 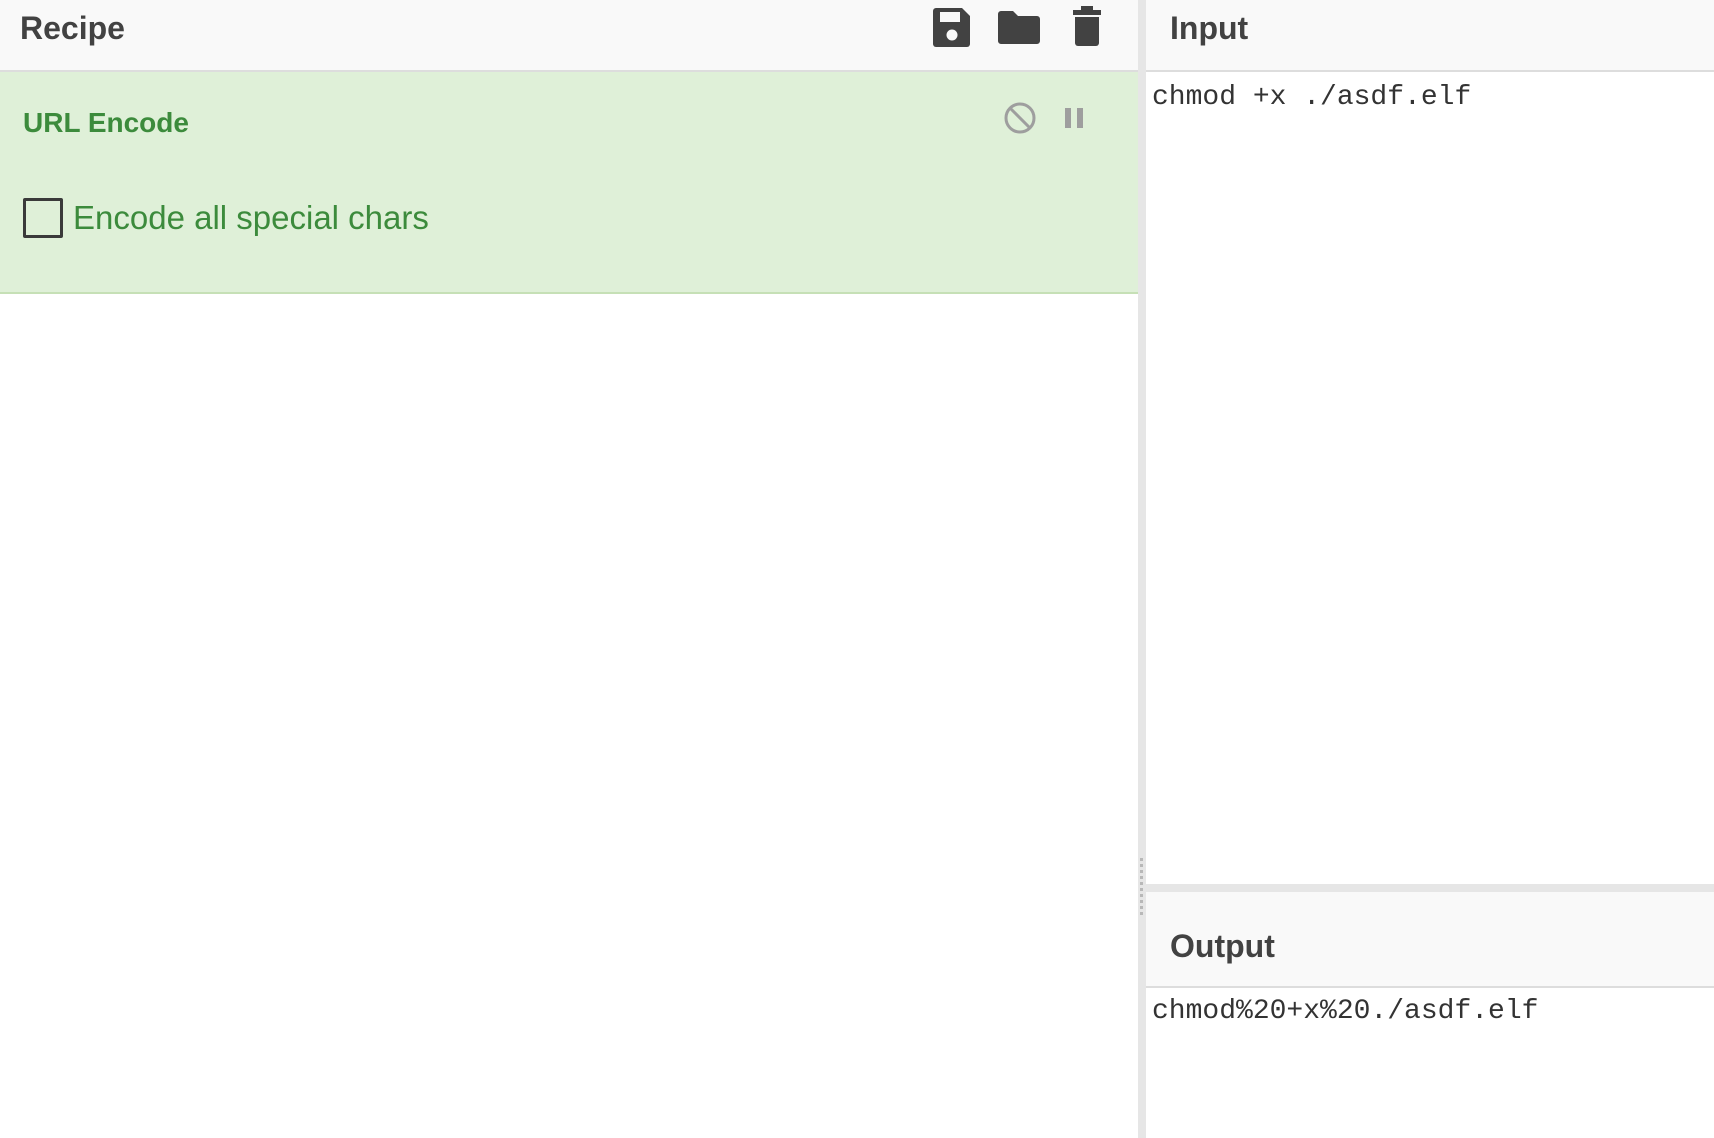 What do you see at coordinates (251, 217) in the screenshot?
I see `encode-special-chars-label: Encode all special chars` at bounding box center [251, 217].